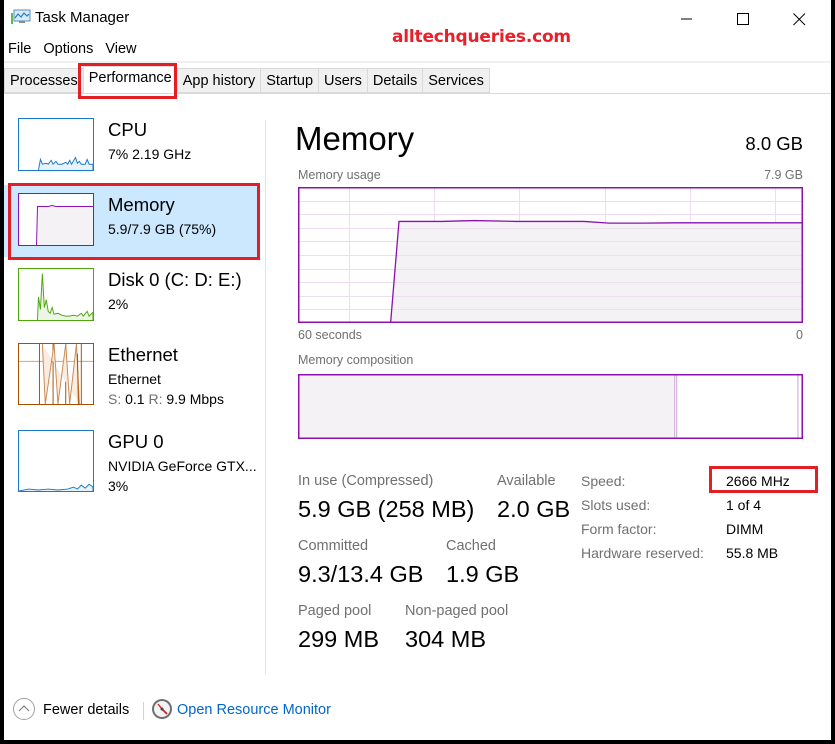 The width and height of the screenshot is (835, 744). I want to click on memory-usage-graph, so click(550, 255).